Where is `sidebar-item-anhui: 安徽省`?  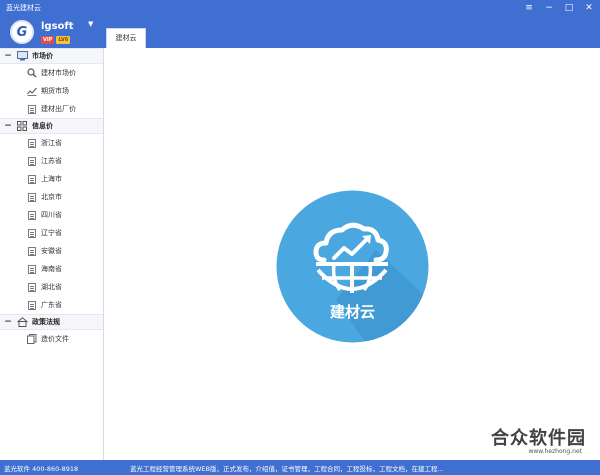 sidebar-item-anhui: 安徽省 is located at coordinates (51, 251).